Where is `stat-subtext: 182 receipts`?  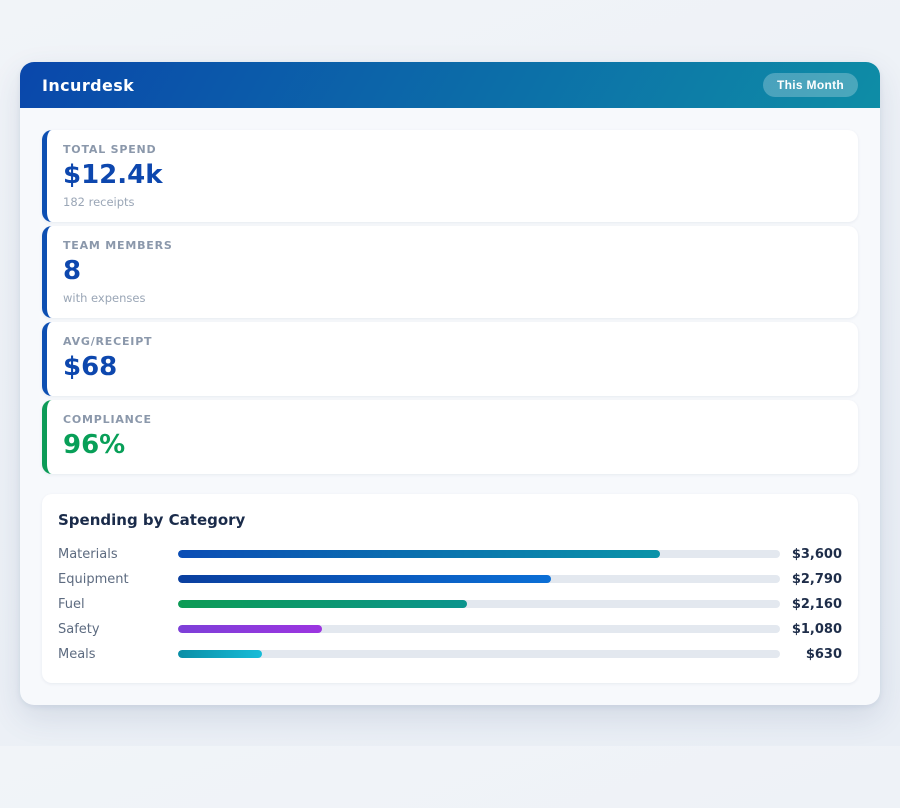
stat-subtext: 182 receipts is located at coordinates (99, 201).